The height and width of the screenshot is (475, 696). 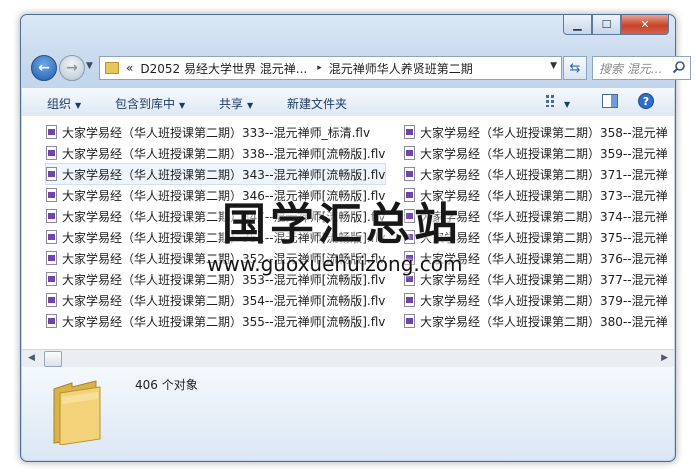 I want to click on list-item: 大家学易经（华人班授课第二期）354--混元禅师[流畅版].flv, so click(x=215, y=300).